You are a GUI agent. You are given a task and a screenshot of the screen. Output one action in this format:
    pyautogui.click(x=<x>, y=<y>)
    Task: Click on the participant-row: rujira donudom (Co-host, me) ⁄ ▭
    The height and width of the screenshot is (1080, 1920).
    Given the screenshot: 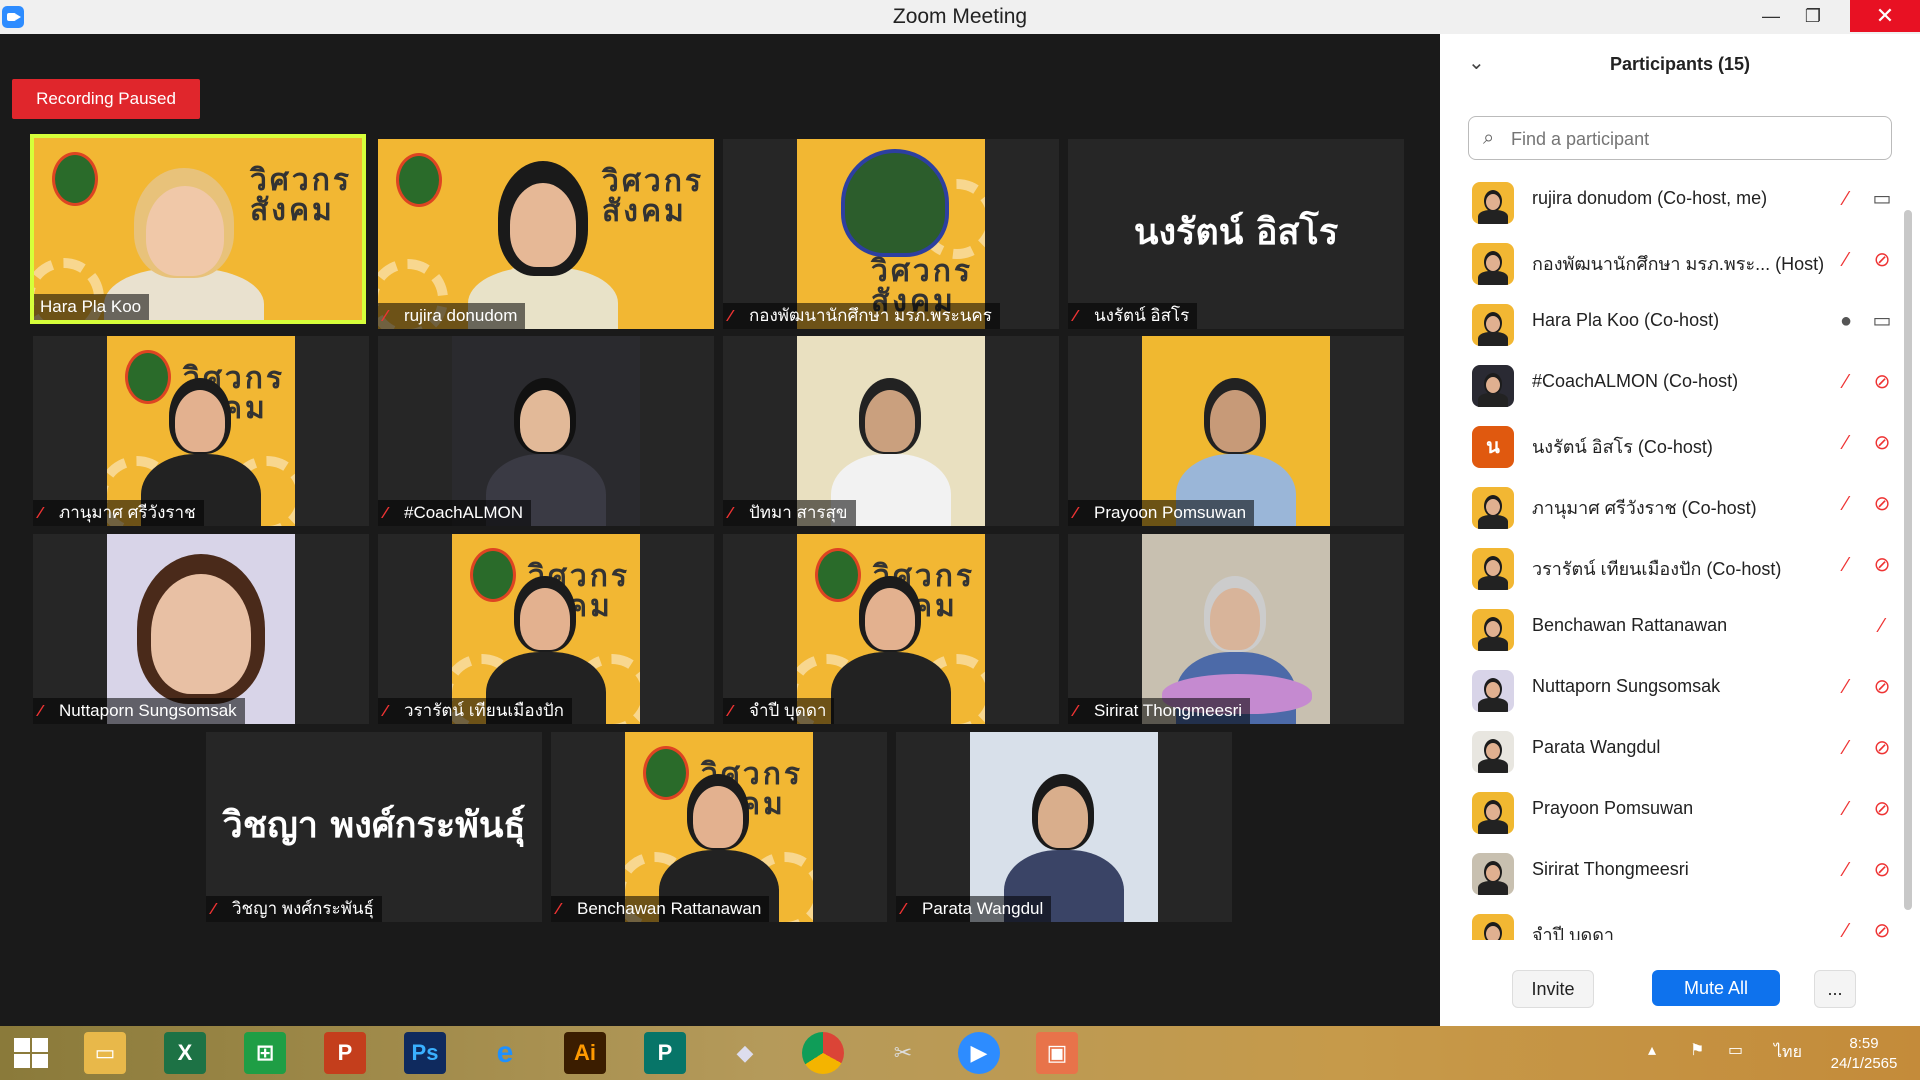 What is the action you would take?
    pyautogui.click(x=1670, y=200)
    